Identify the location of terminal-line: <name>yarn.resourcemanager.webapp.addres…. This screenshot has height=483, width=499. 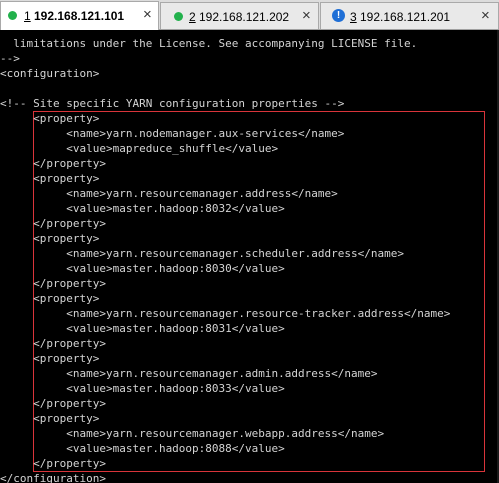
(192, 433).